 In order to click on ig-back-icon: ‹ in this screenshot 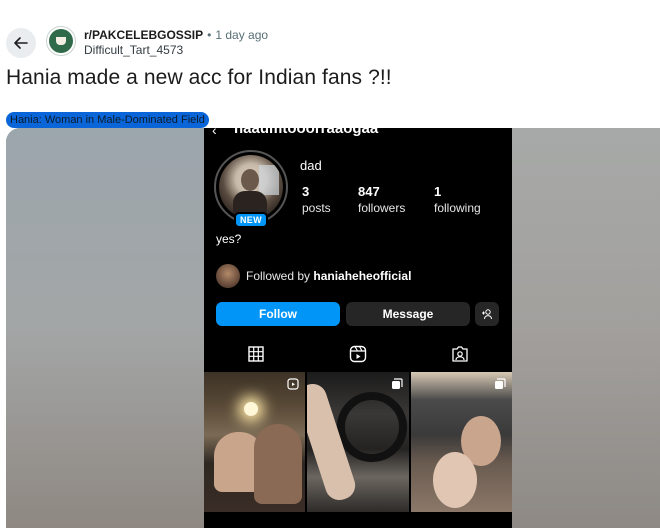, I will do `click(214, 133)`.